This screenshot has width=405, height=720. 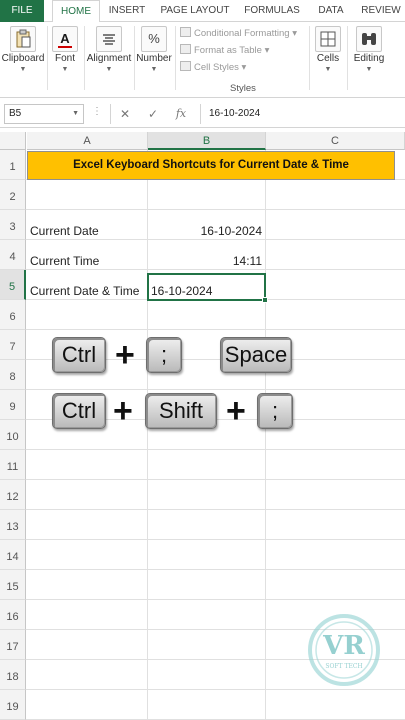 What do you see at coordinates (13, 375) in the screenshot?
I see `row-header: 8` at bounding box center [13, 375].